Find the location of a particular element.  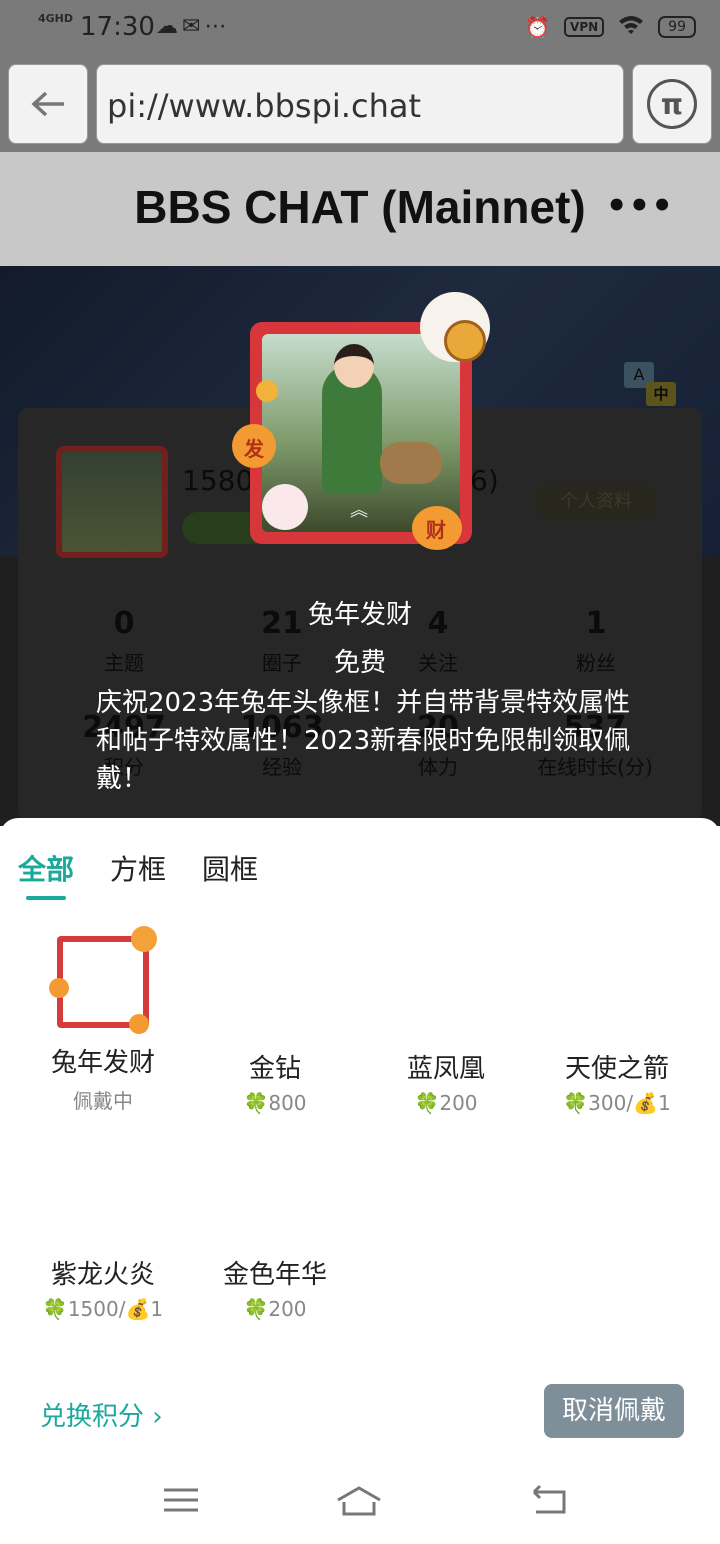

browser-bar: pi://www.bbspi.chat π is located at coordinates (360, 104).